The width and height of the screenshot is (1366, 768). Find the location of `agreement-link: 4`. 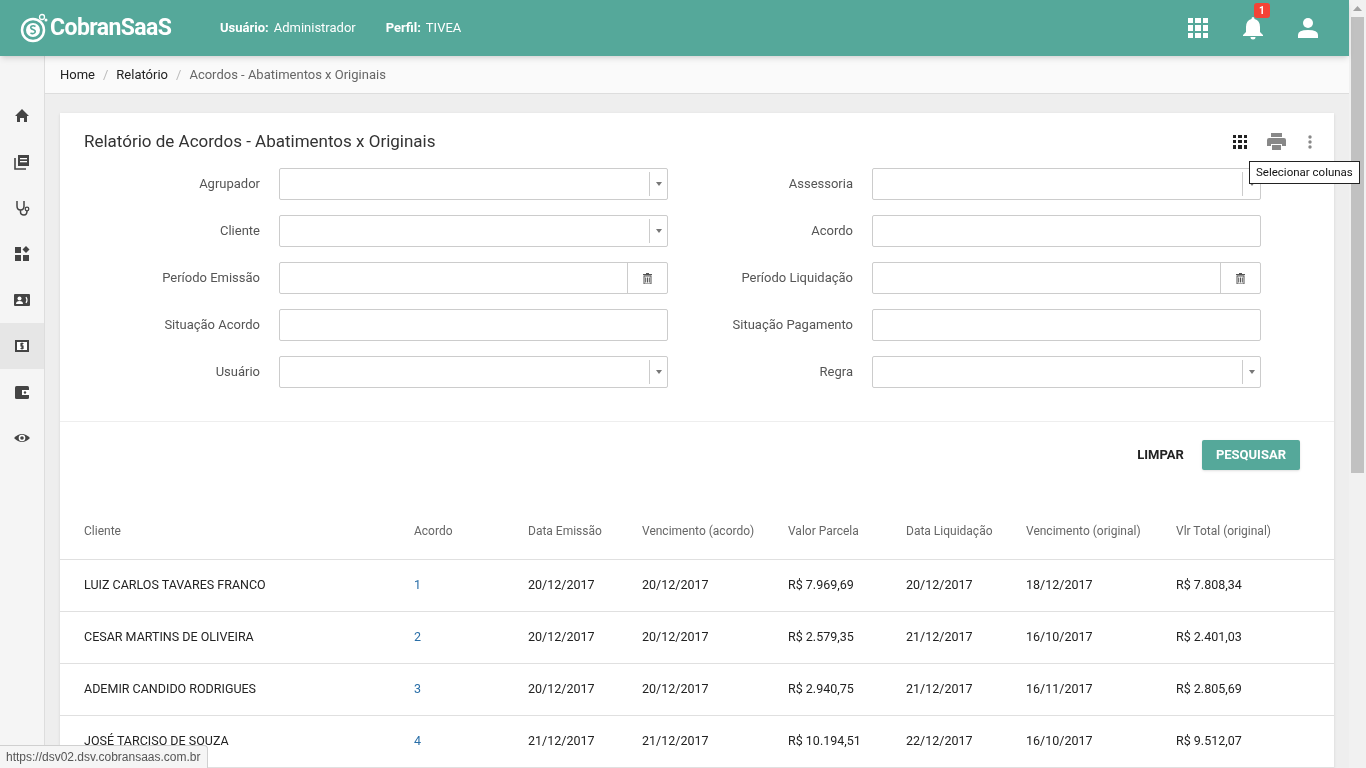

agreement-link: 4 is located at coordinates (418, 740).